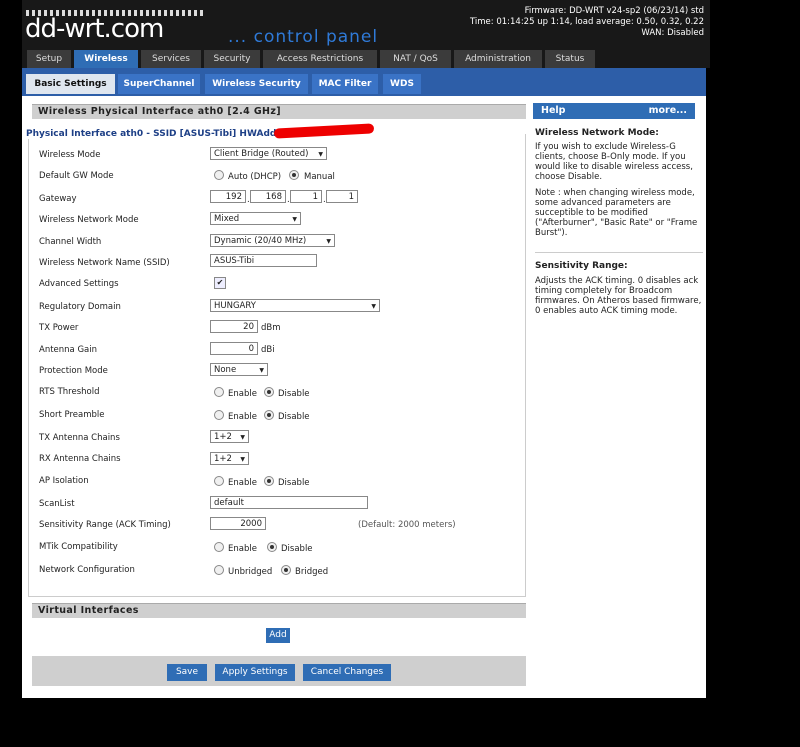  What do you see at coordinates (268, 196) in the screenshot?
I see `gateway-octet-2: 168` at bounding box center [268, 196].